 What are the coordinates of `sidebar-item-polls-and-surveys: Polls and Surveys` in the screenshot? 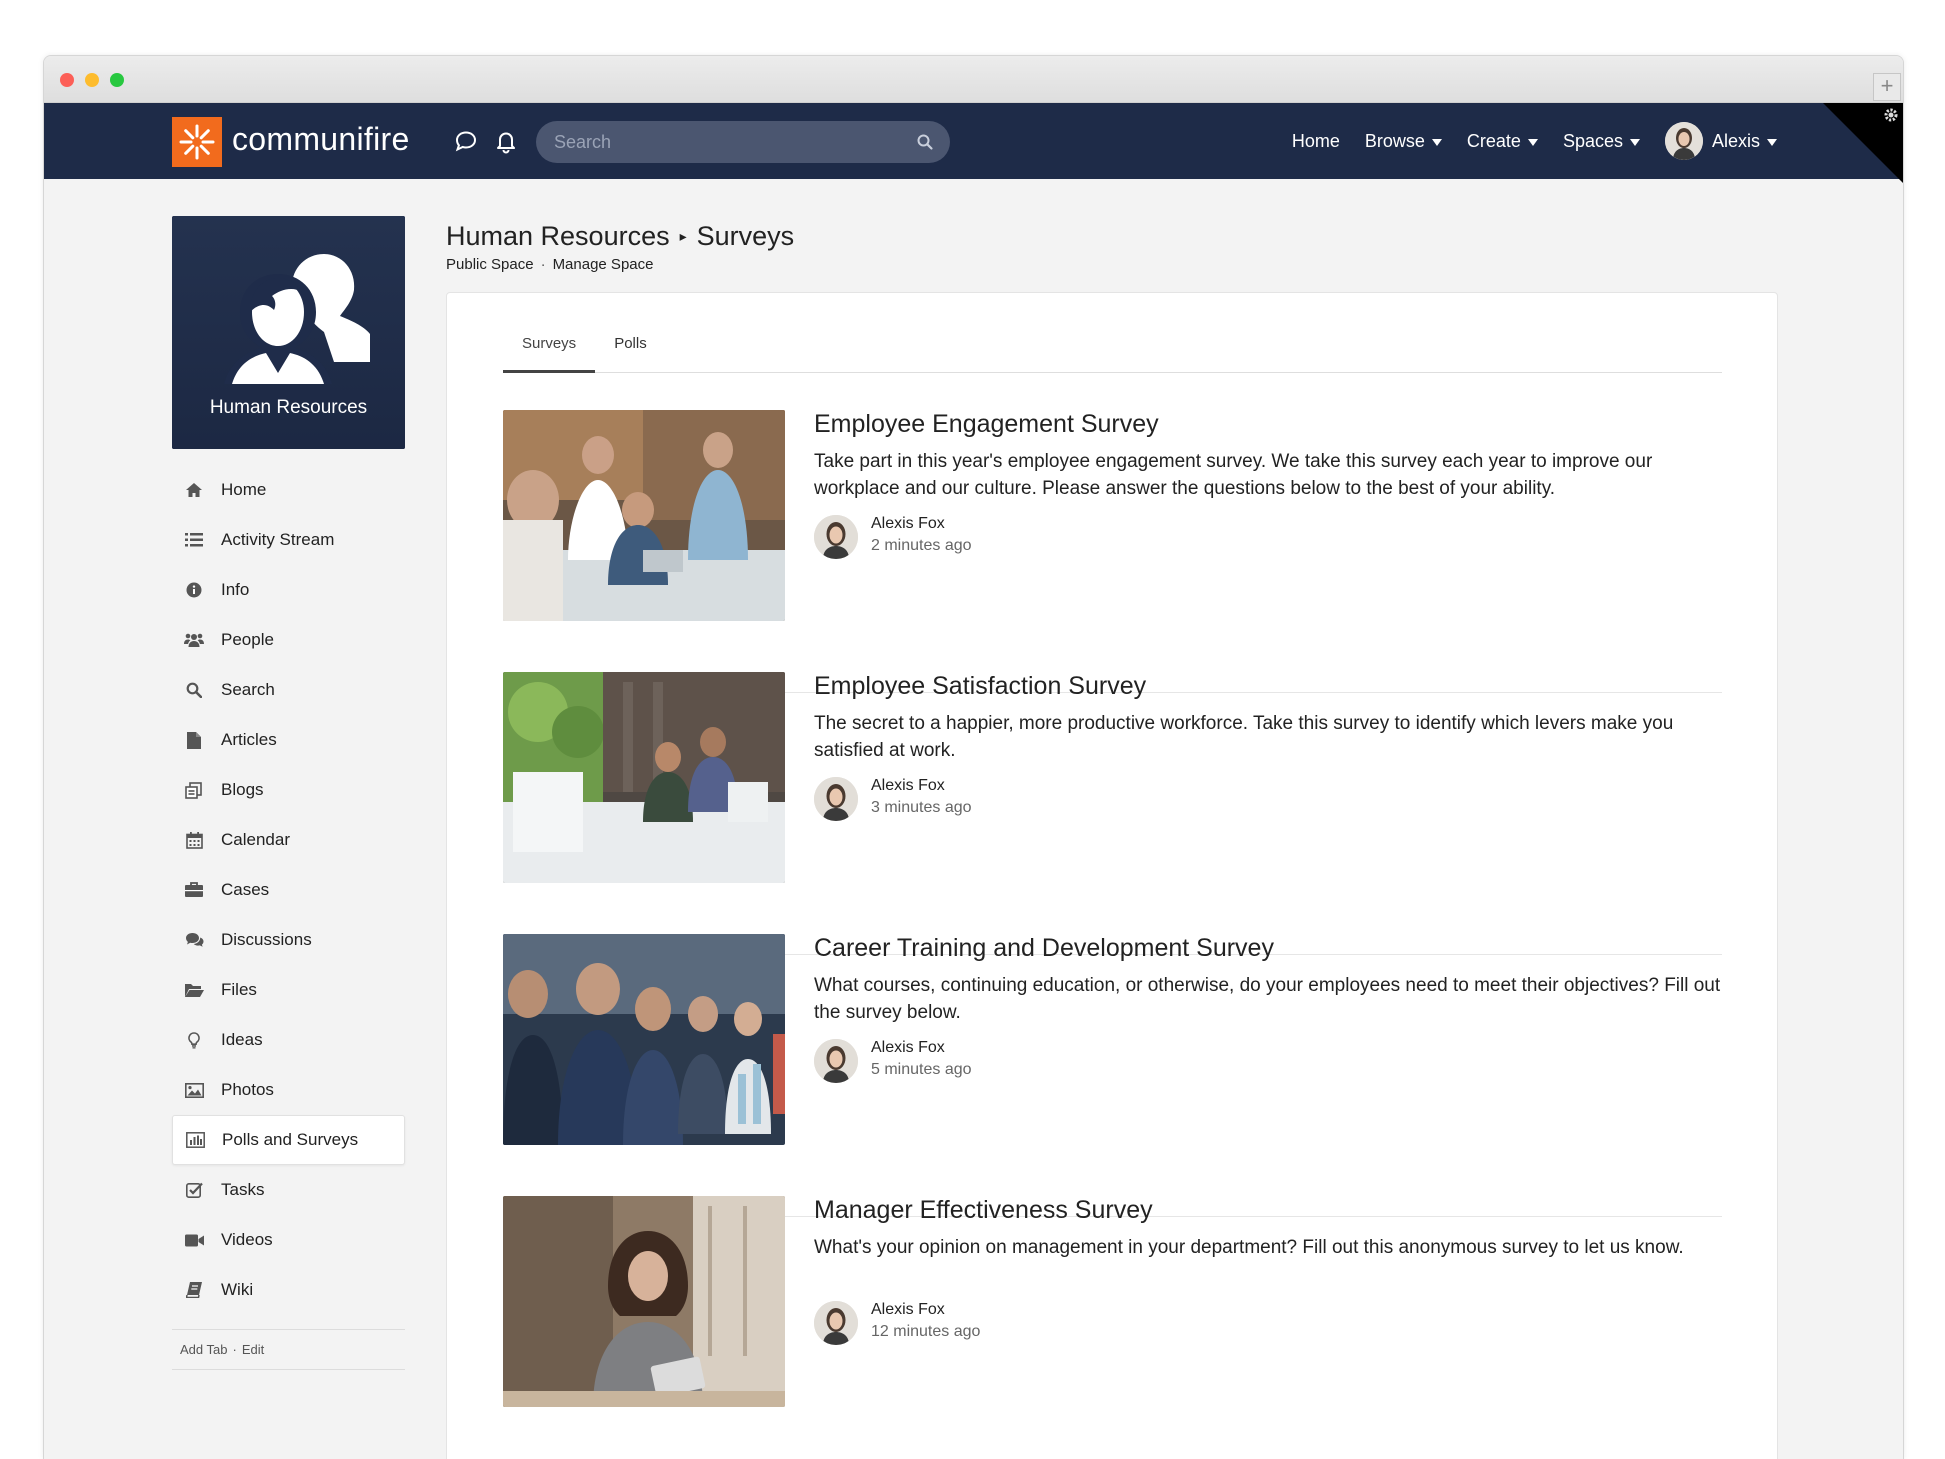 It's located at (288, 1140).